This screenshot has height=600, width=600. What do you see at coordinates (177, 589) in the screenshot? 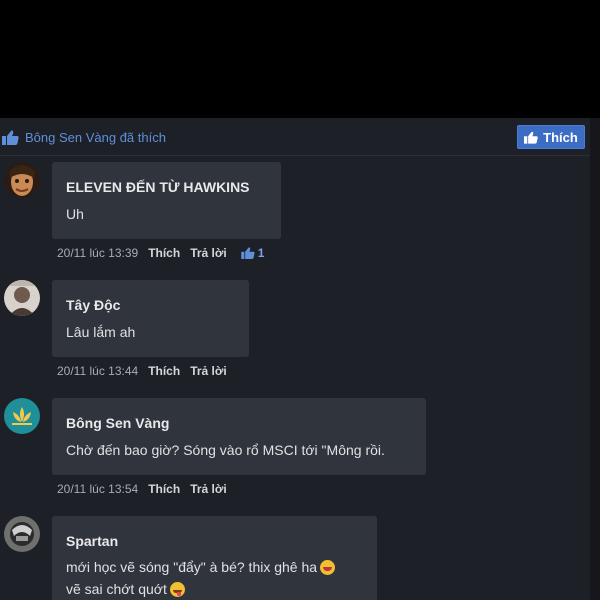
I see `tongue-out-emoji-icon` at bounding box center [177, 589].